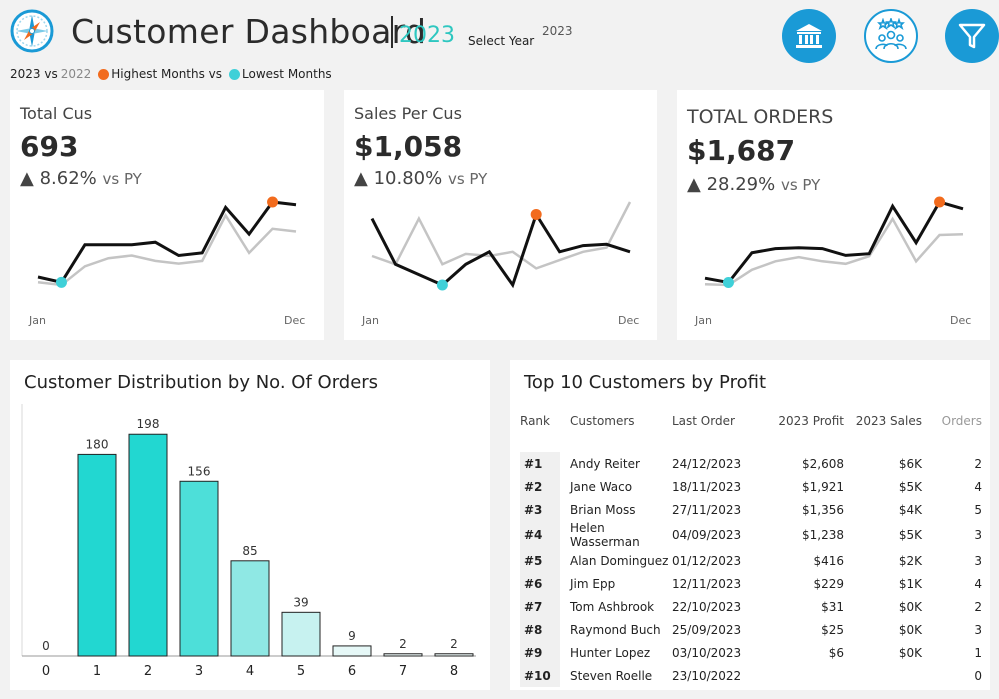 The height and width of the screenshot is (699, 999). I want to click on table-row: #10 Steven Roelle 23/10/2022 0, so click(751, 675).